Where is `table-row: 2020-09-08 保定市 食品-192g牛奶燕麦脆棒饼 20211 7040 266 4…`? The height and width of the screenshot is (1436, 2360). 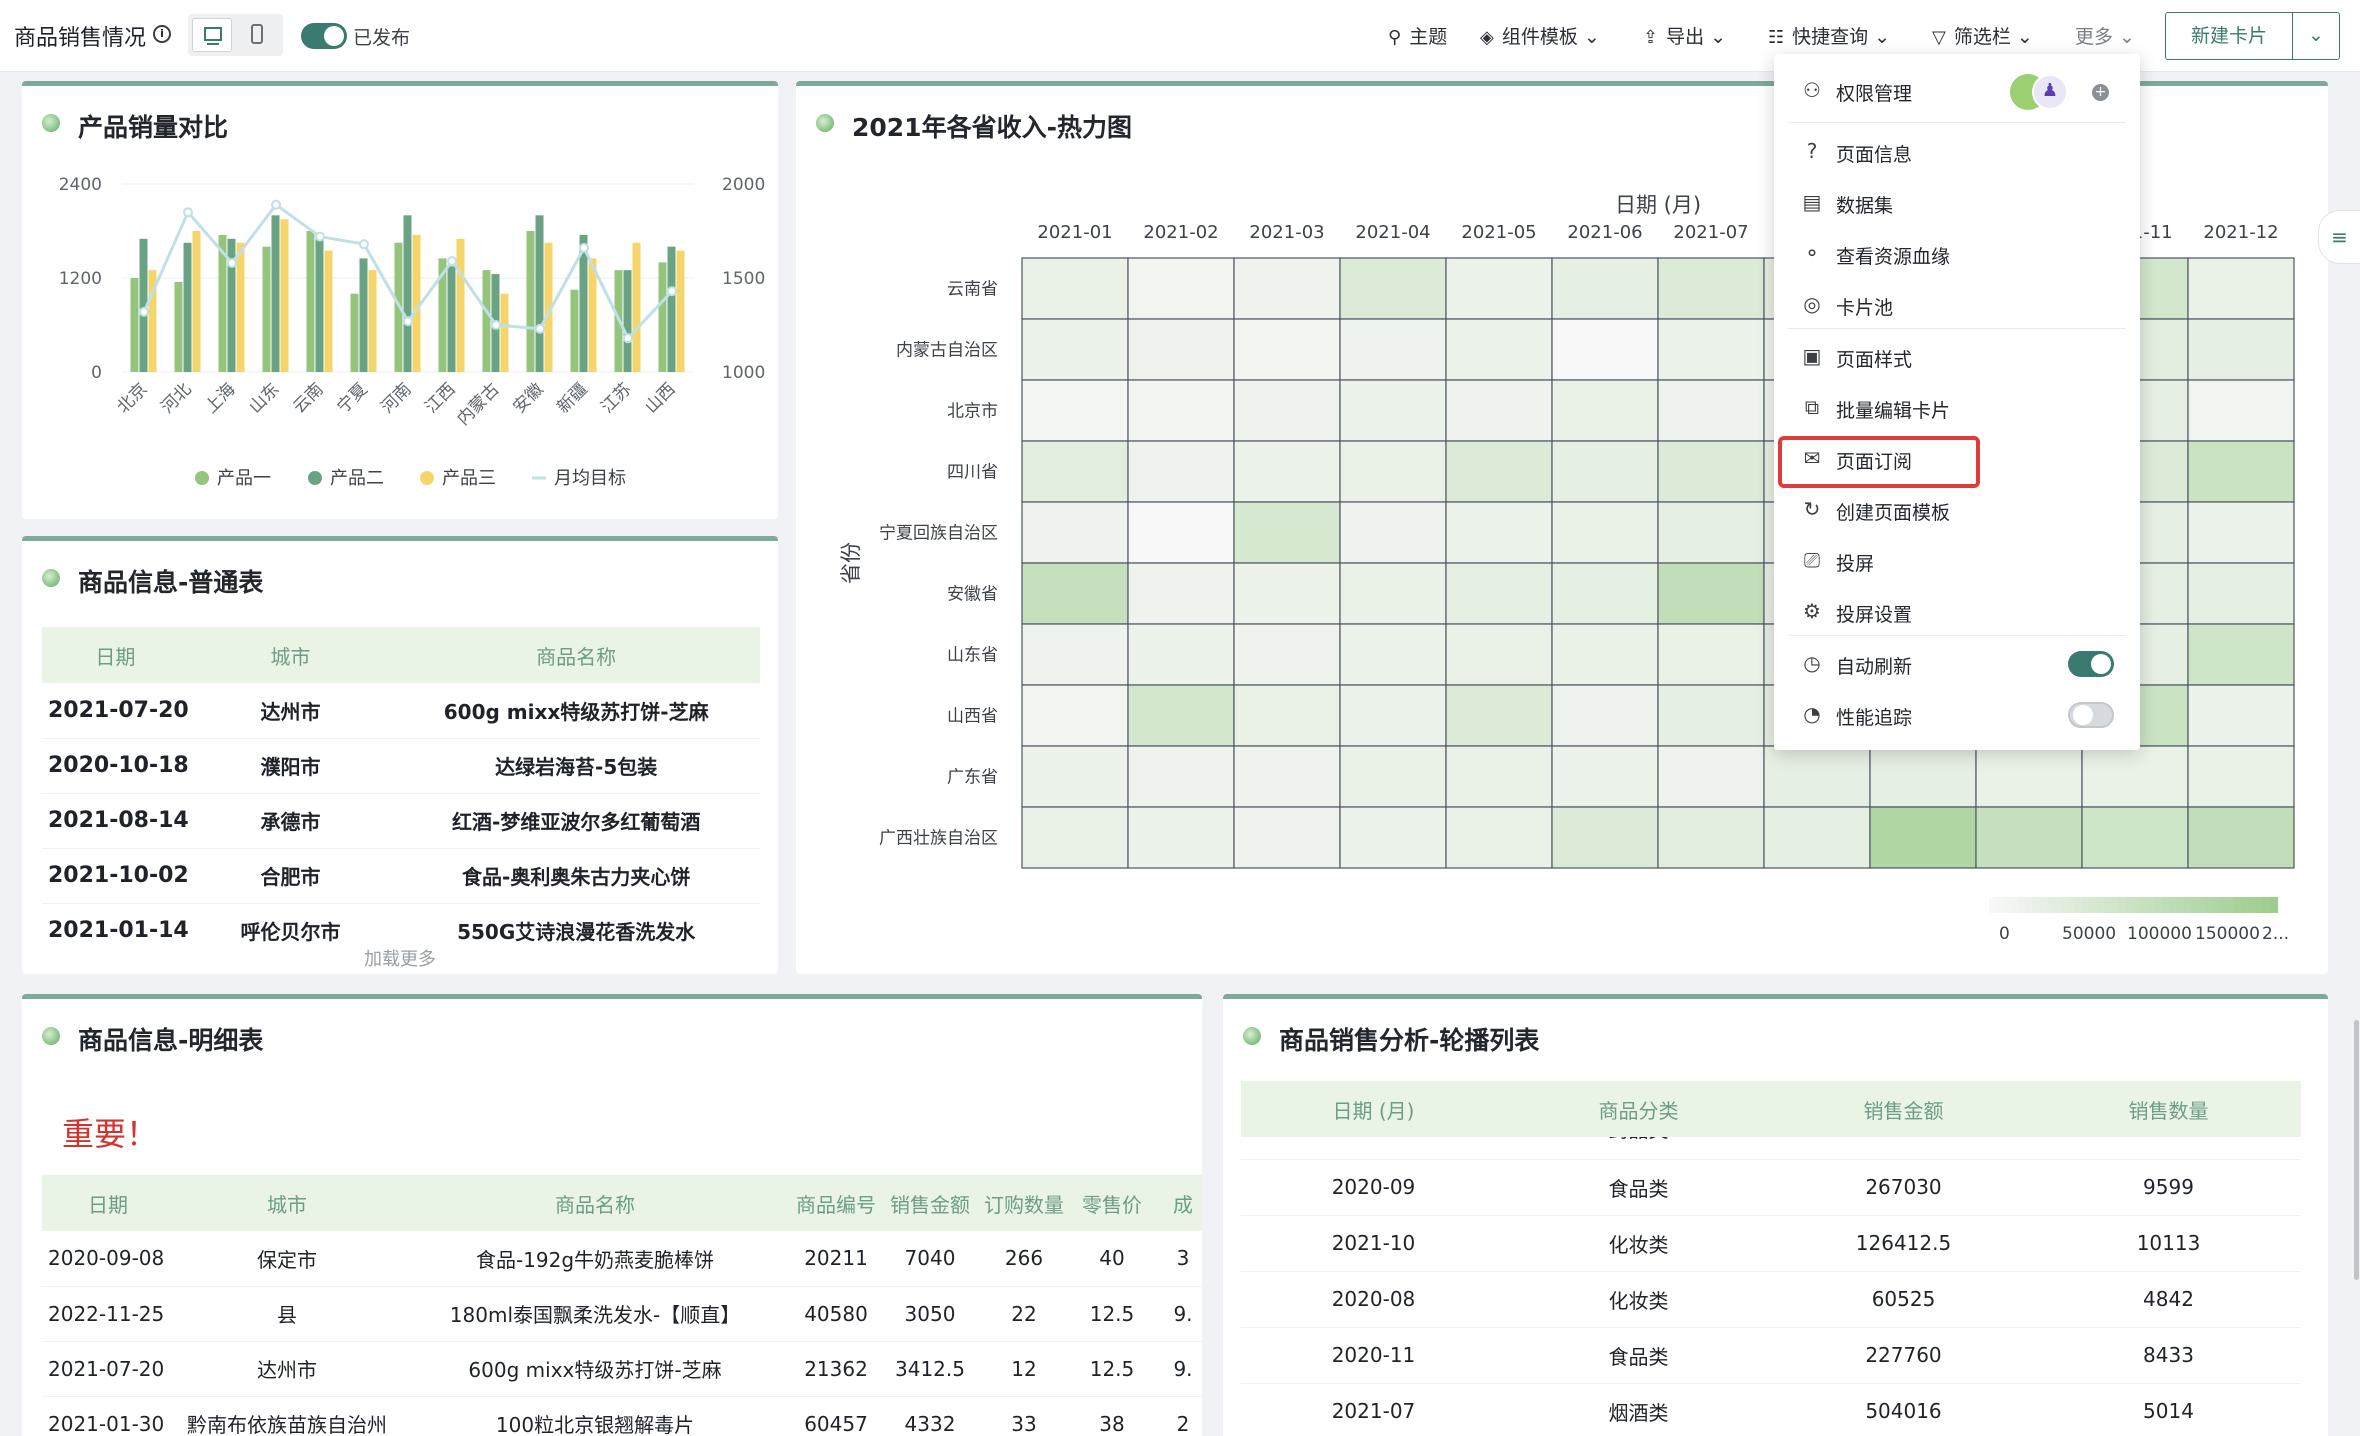
table-row: 2020-09-08 保定市 食品-192g牛奶燕麦脆棒饼 20211 7040 266 4… is located at coordinates (622, 1259).